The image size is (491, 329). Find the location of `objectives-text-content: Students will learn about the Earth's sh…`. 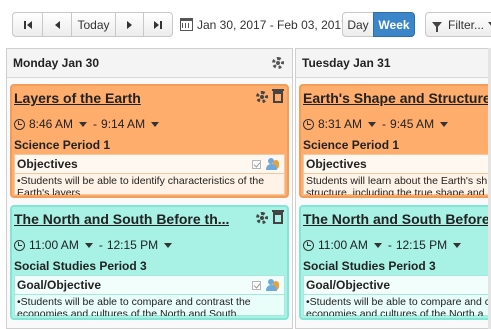

objectives-text-content: Students will learn about the Earth's sh… is located at coordinates (397, 185).